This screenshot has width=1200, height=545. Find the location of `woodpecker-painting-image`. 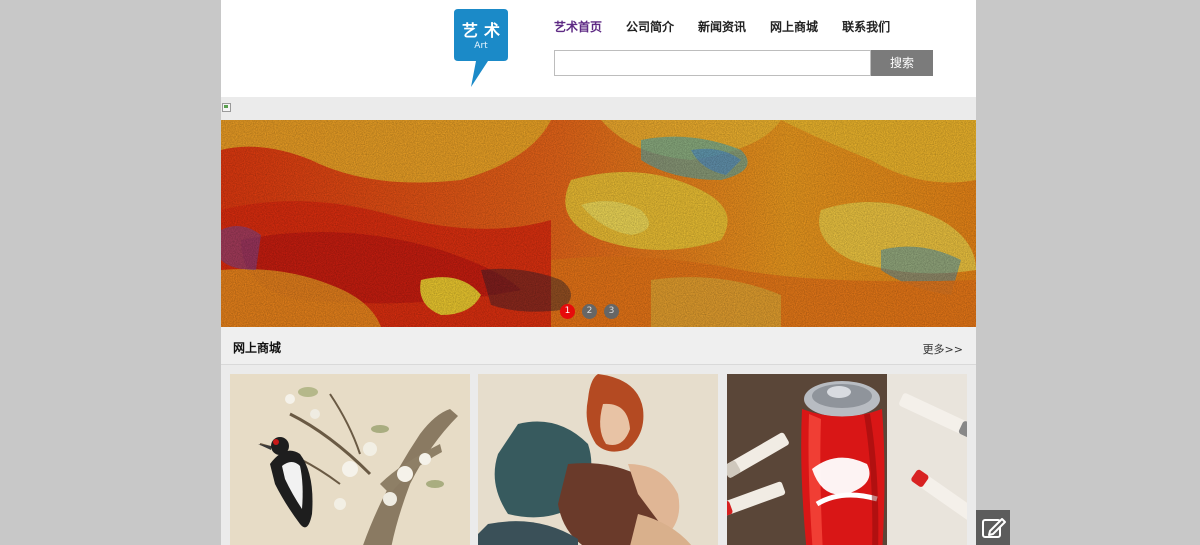

woodpecker-painting-image is located at coordinates (350, 459).